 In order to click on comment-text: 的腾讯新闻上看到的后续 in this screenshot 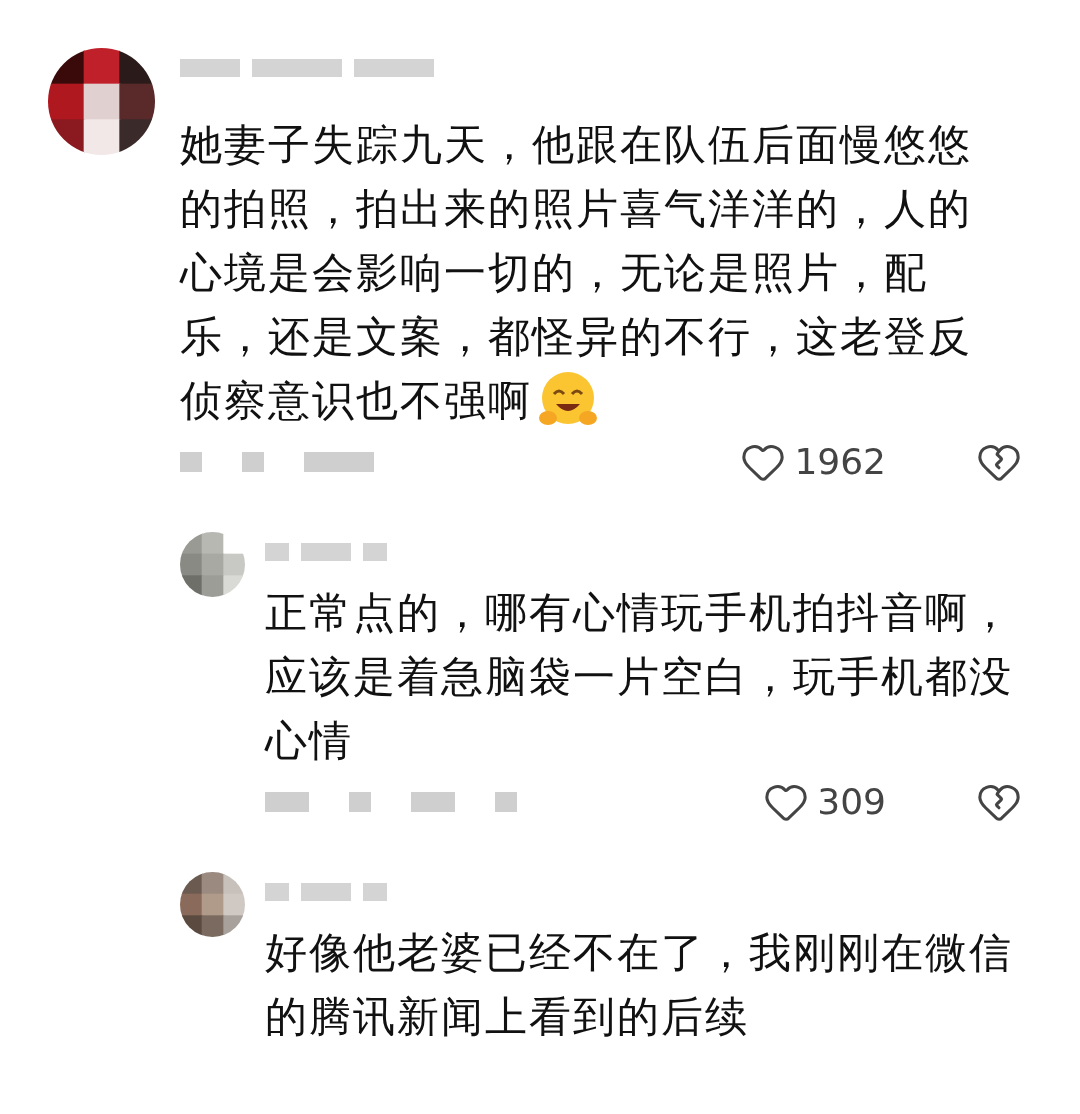, I will do `click(507, 1016)`.